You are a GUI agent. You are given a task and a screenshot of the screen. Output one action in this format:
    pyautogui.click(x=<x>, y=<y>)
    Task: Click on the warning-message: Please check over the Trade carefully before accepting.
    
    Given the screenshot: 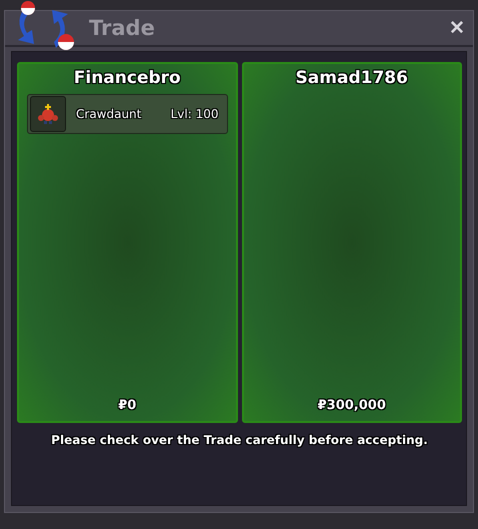 What is the action you would take?
    pyautogui.click(x=239, y=440)
    